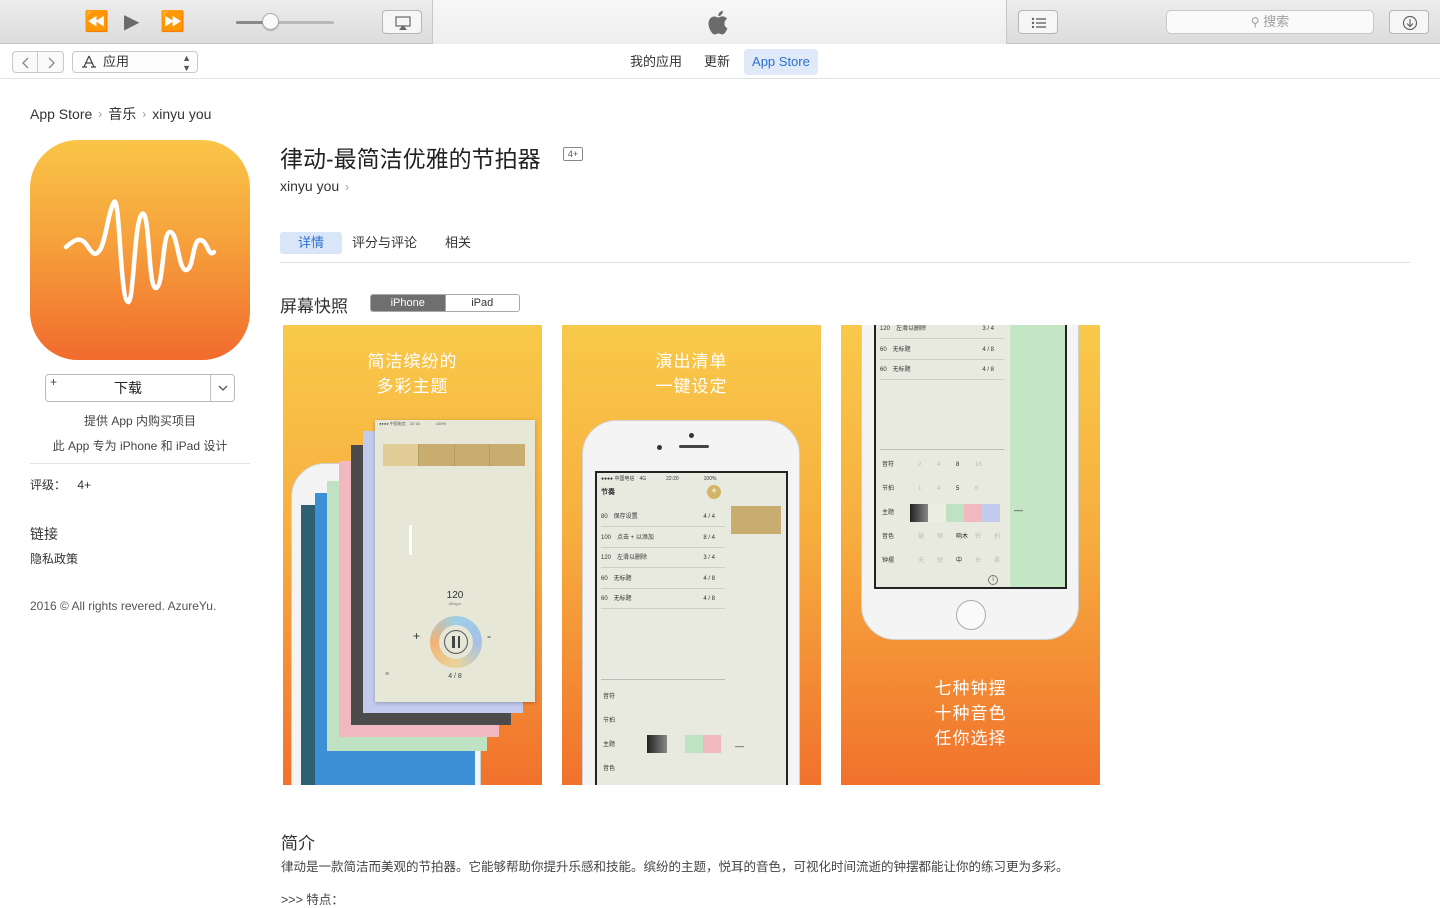 The width and height of the screenshot is (1440, 908). Describe the element at coordinates (993, 580) in the screenshot. I see `info-icon: i` at that location.